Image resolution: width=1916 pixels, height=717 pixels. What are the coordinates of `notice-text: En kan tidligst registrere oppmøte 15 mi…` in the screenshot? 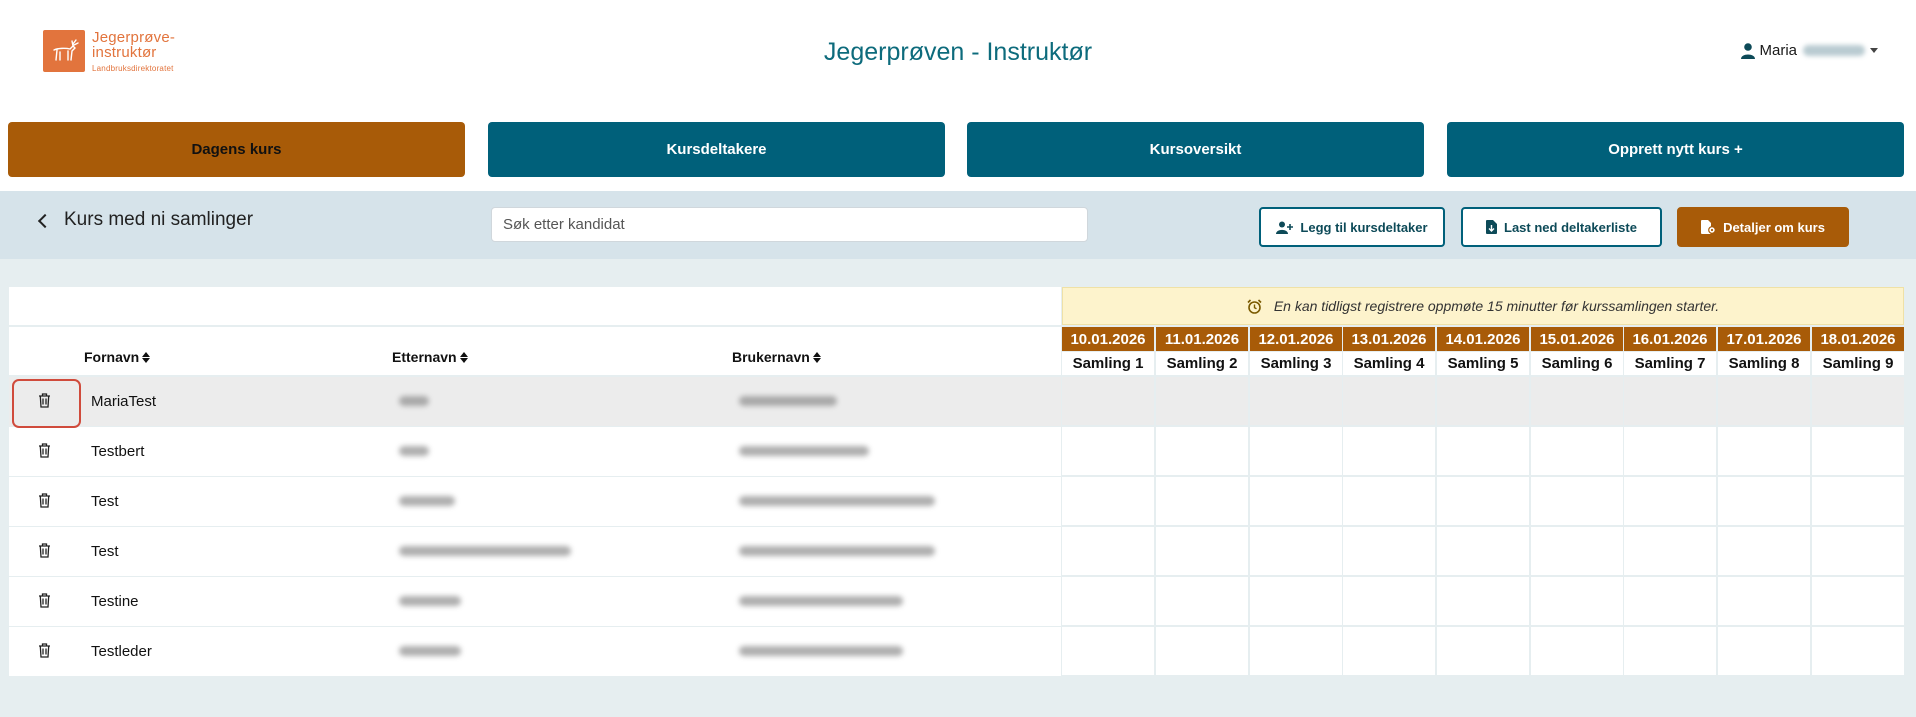 It's located at (1496, 306).